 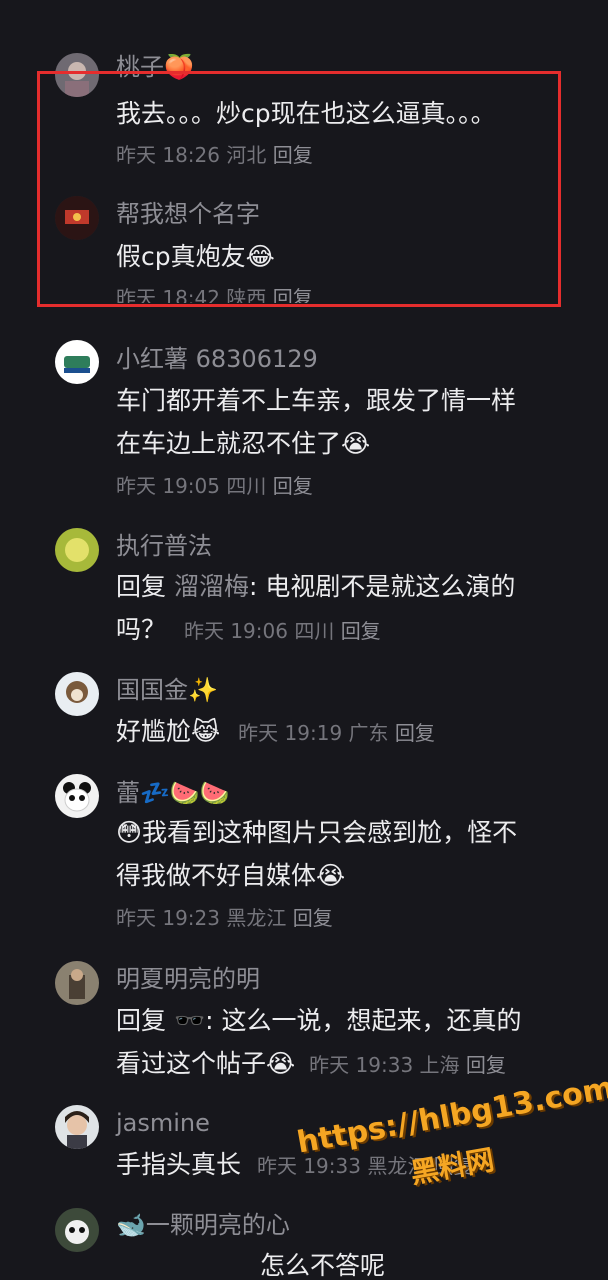 I want to click on comment-text: 怎么不答呢, so click(x=360, y=1262).